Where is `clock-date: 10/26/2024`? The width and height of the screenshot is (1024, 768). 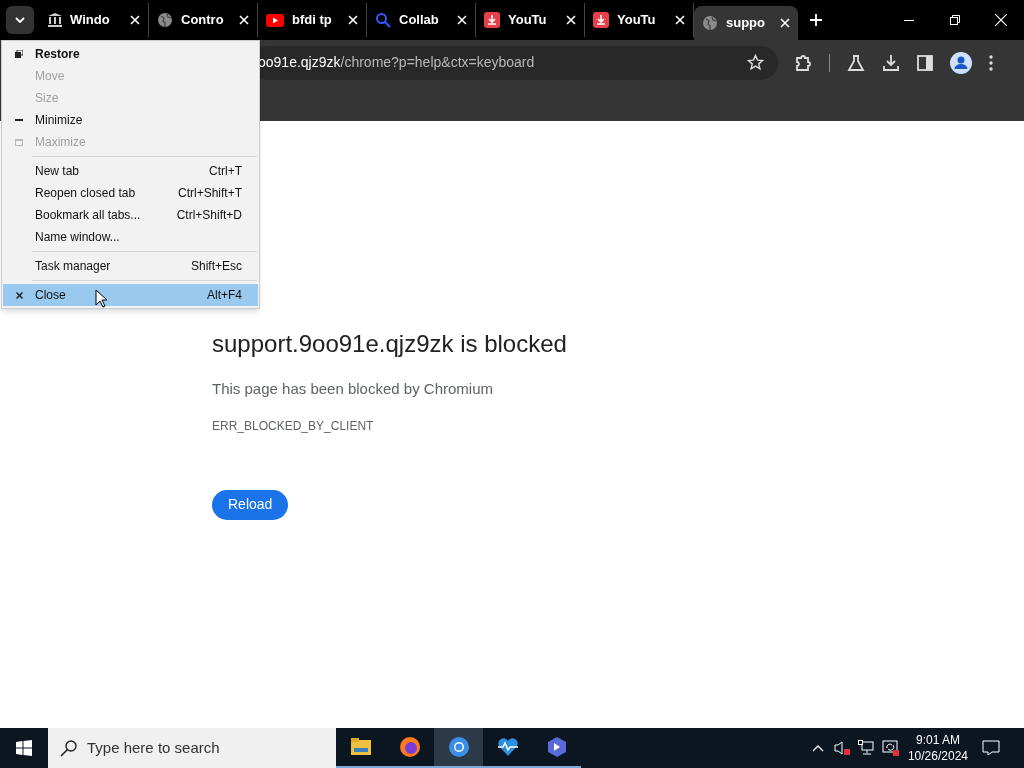 clock-date: 10/26/2024 is located at coordinates (937, 756).